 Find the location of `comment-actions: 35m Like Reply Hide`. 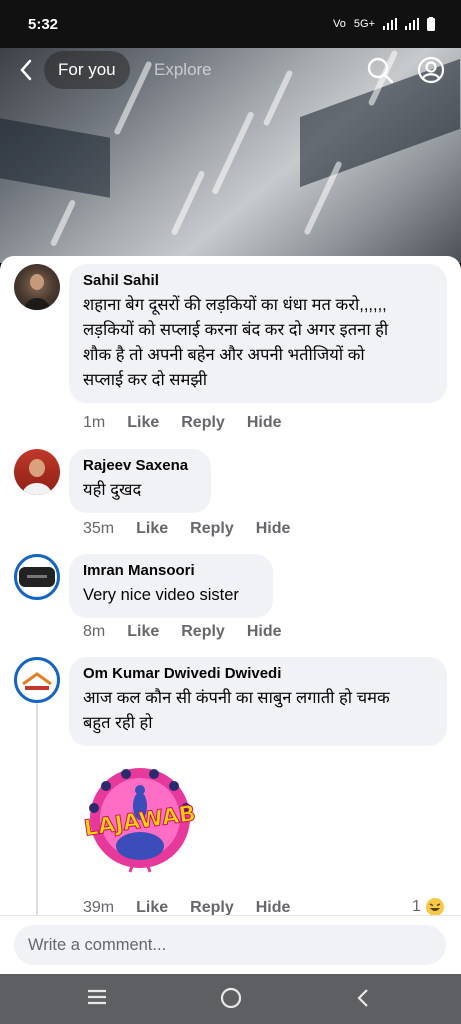

comment-actions: 35m Like Reply Hide is located at coordinates (186, 529).